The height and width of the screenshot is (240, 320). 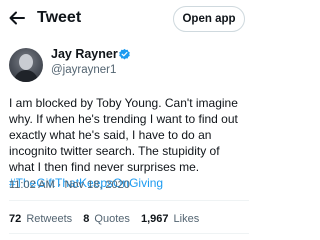 I want to click on back-button, so click(x=17, y=18).